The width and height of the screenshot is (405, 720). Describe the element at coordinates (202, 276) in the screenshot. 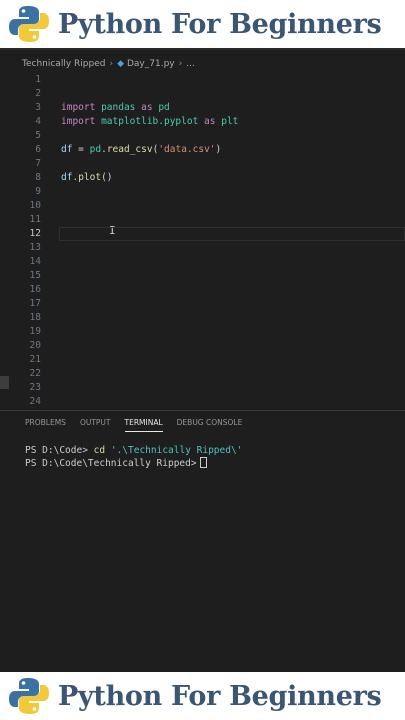

I see `code-line: 15` at that location.